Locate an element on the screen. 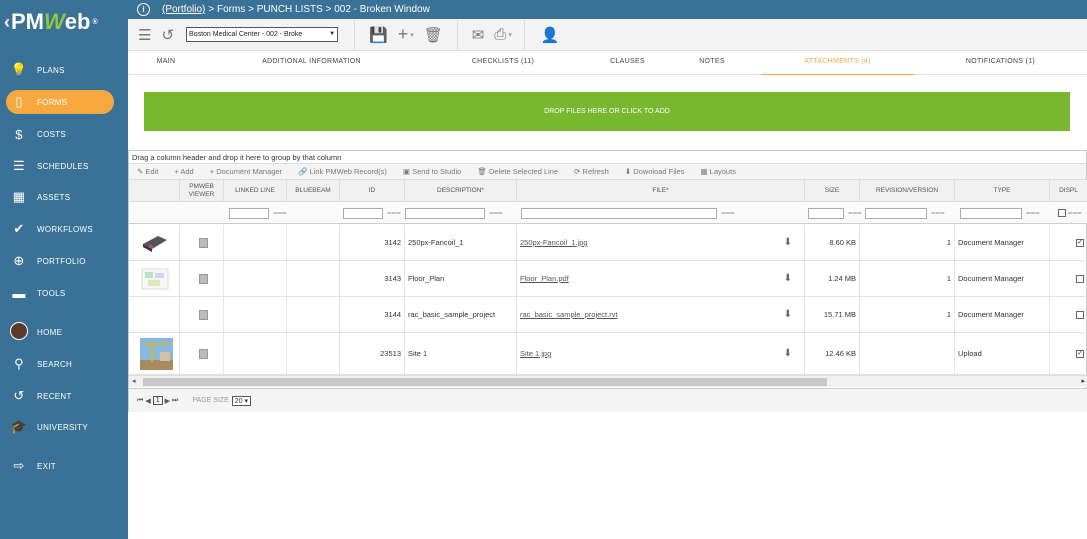 The image size is (1087, 539). delete-icon: 🗑 is located at coordinates (433, 35).